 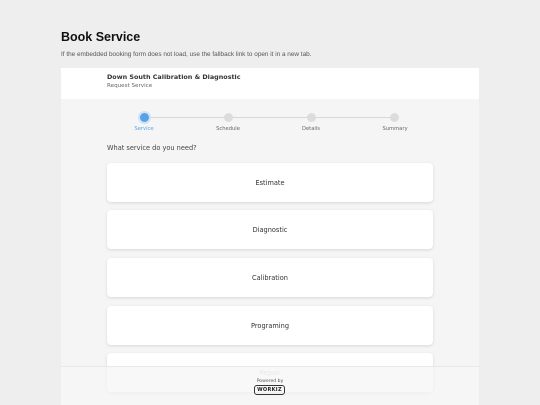 I want to click on step-dot-summary, so click(x=394, y=117).